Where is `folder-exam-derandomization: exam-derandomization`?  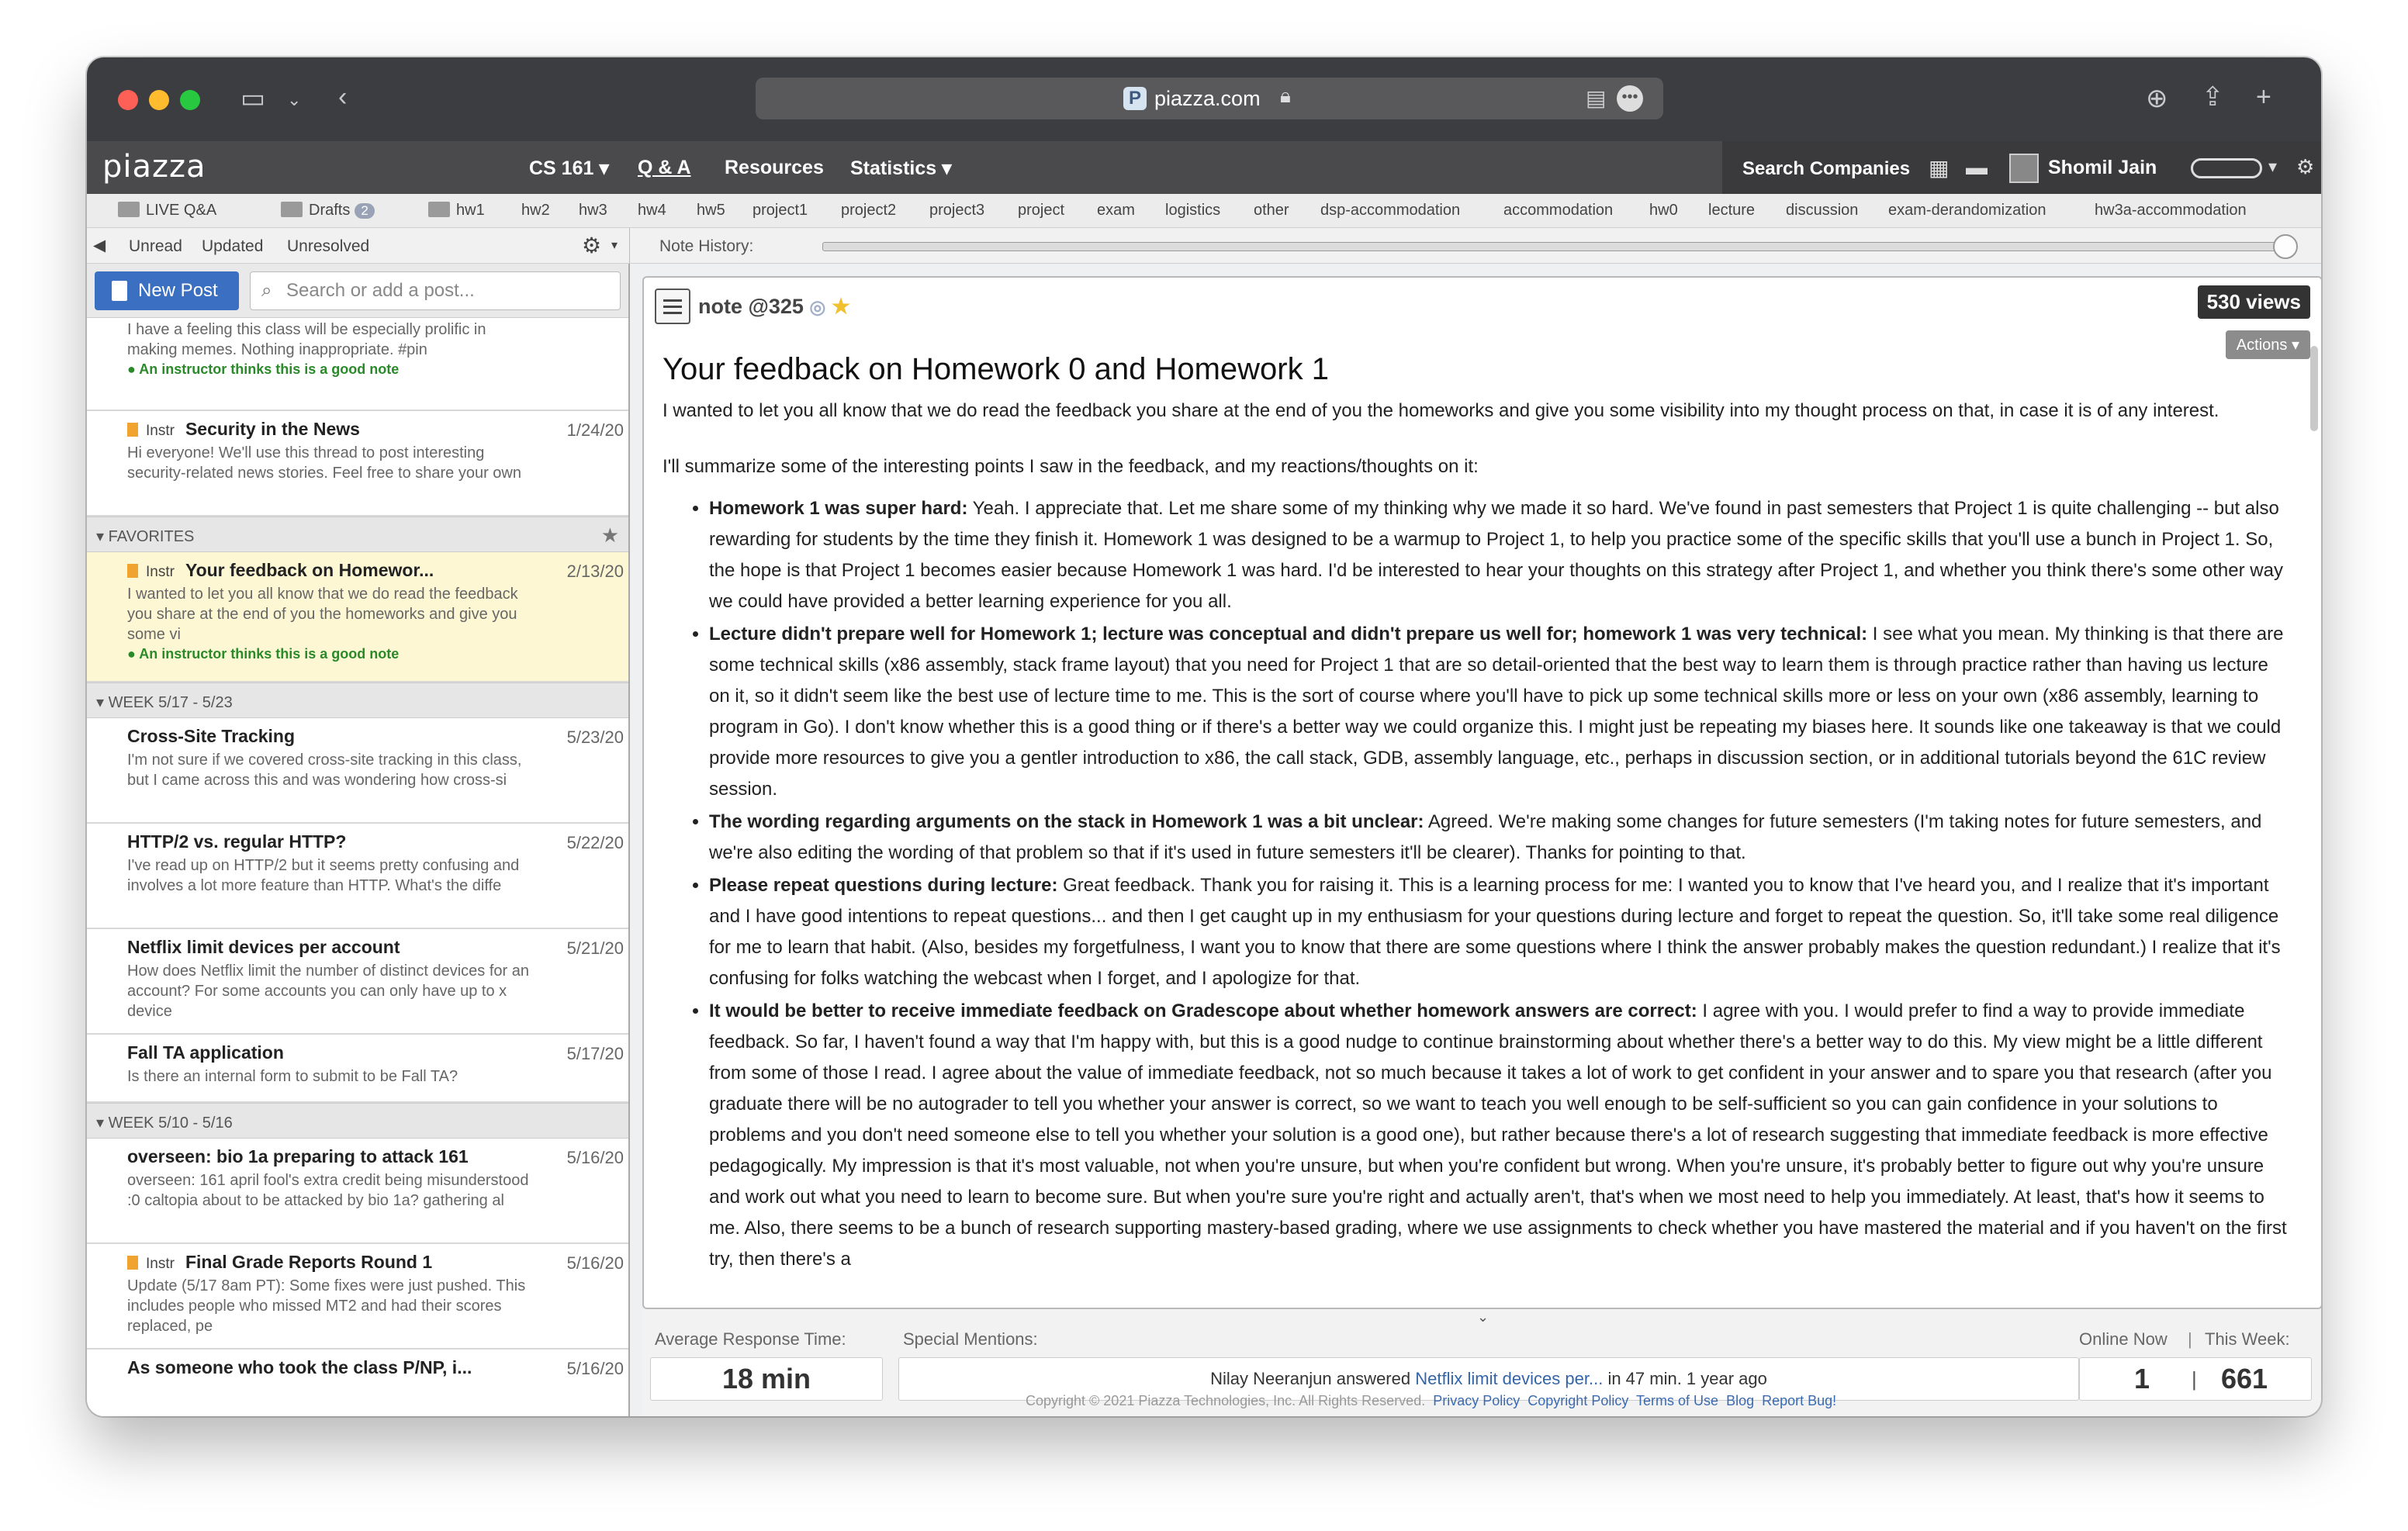 folder-exam-derandomization: exam-derandomization is located at coordinates (1967, 210).